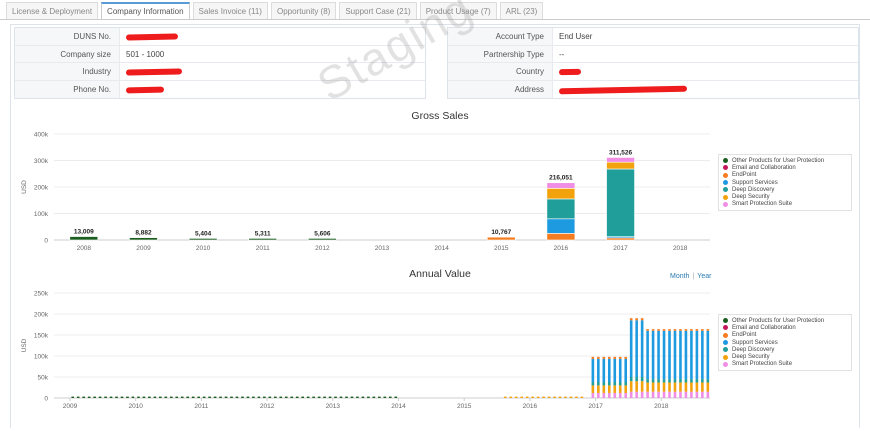  I want to click on tab-sales-invoice: Sales Invoice (11), so click(230, 11).